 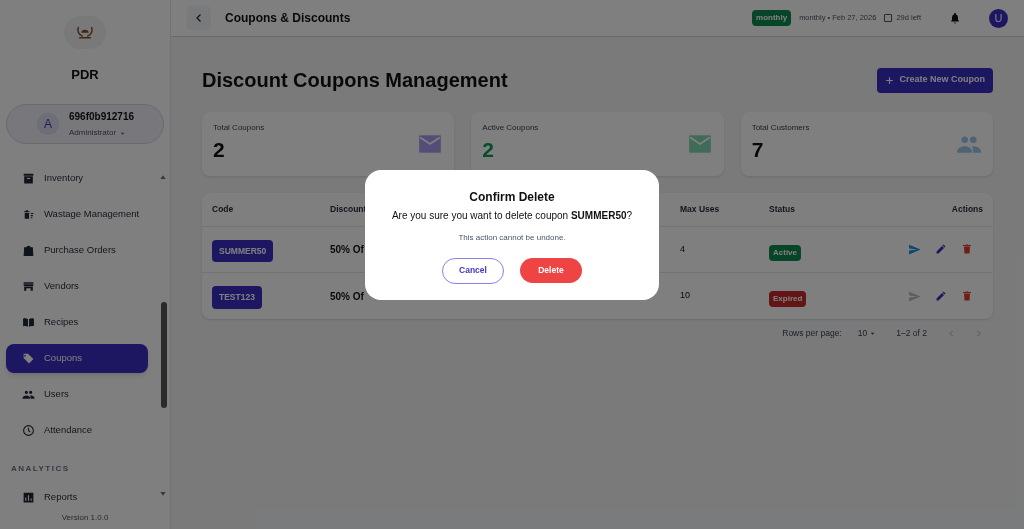 I want to click on stat-label: Active Coupons, so click(x=510, y=128).